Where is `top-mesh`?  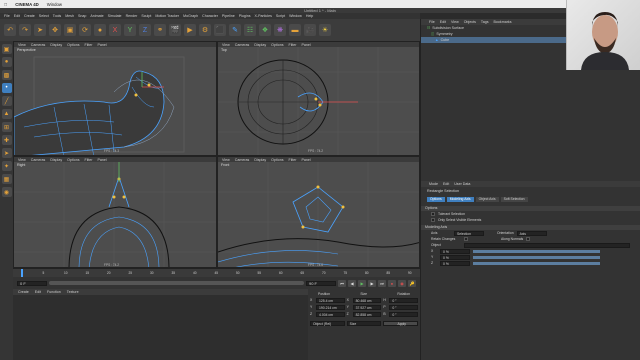
top-mesh is located at coordinates (319, 101).